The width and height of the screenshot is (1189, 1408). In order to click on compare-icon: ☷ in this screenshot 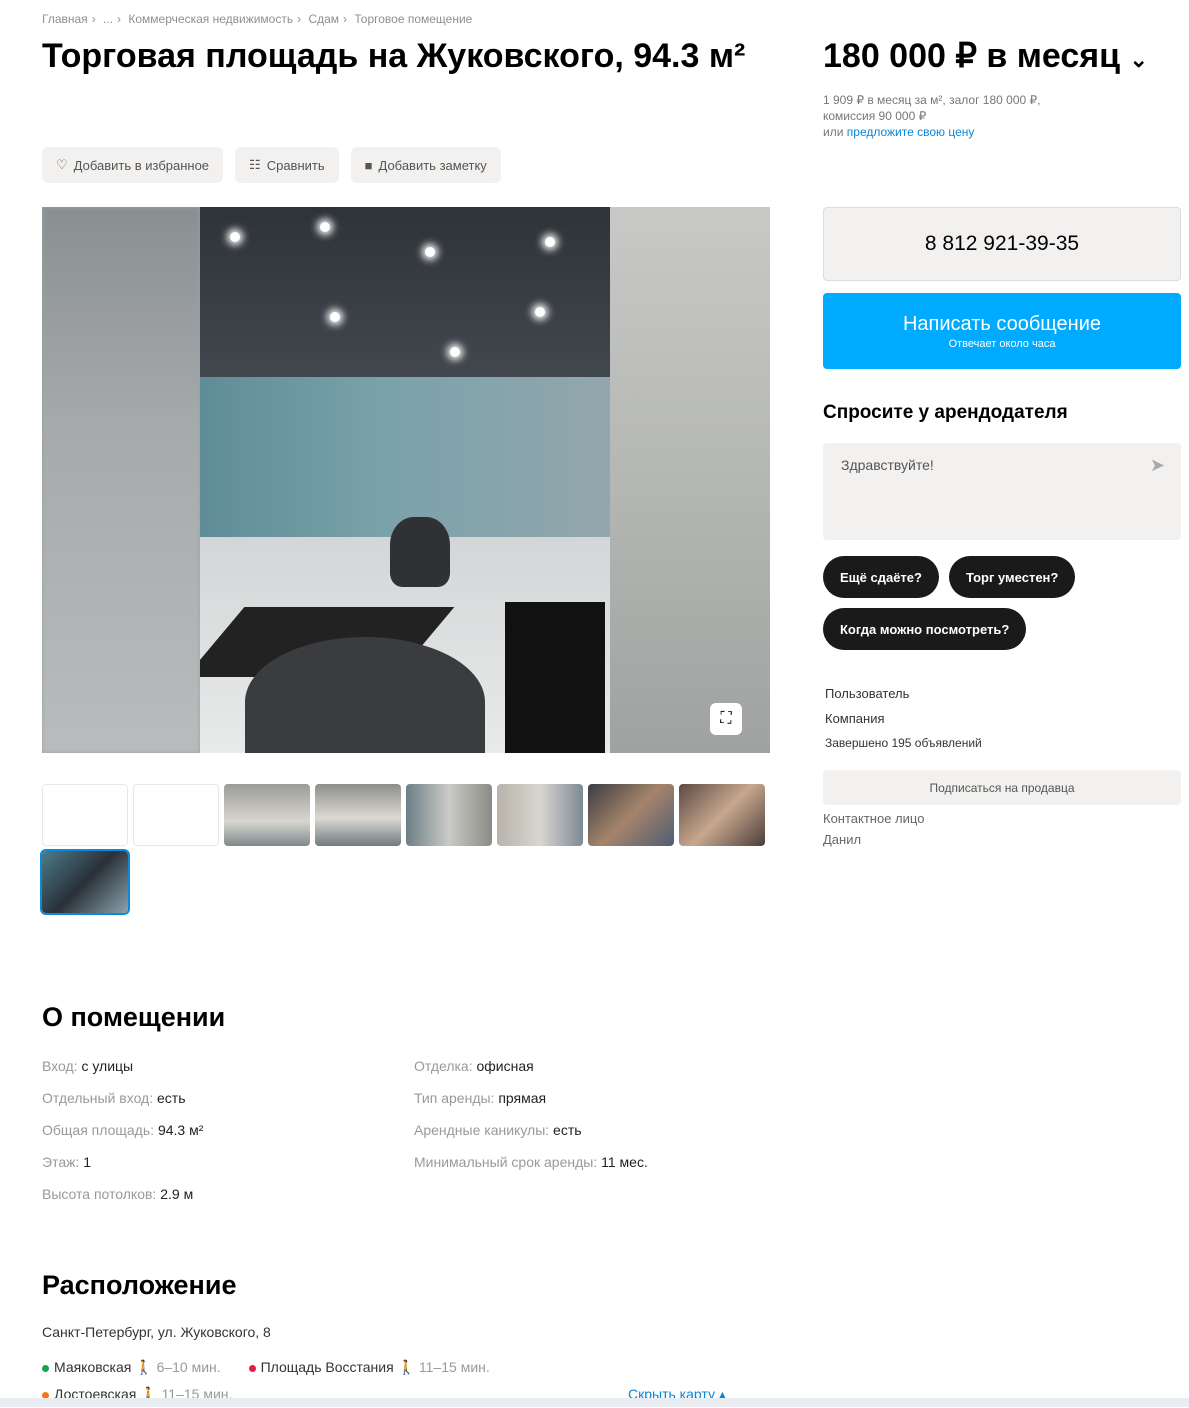, I will do `click(255, 164)`.